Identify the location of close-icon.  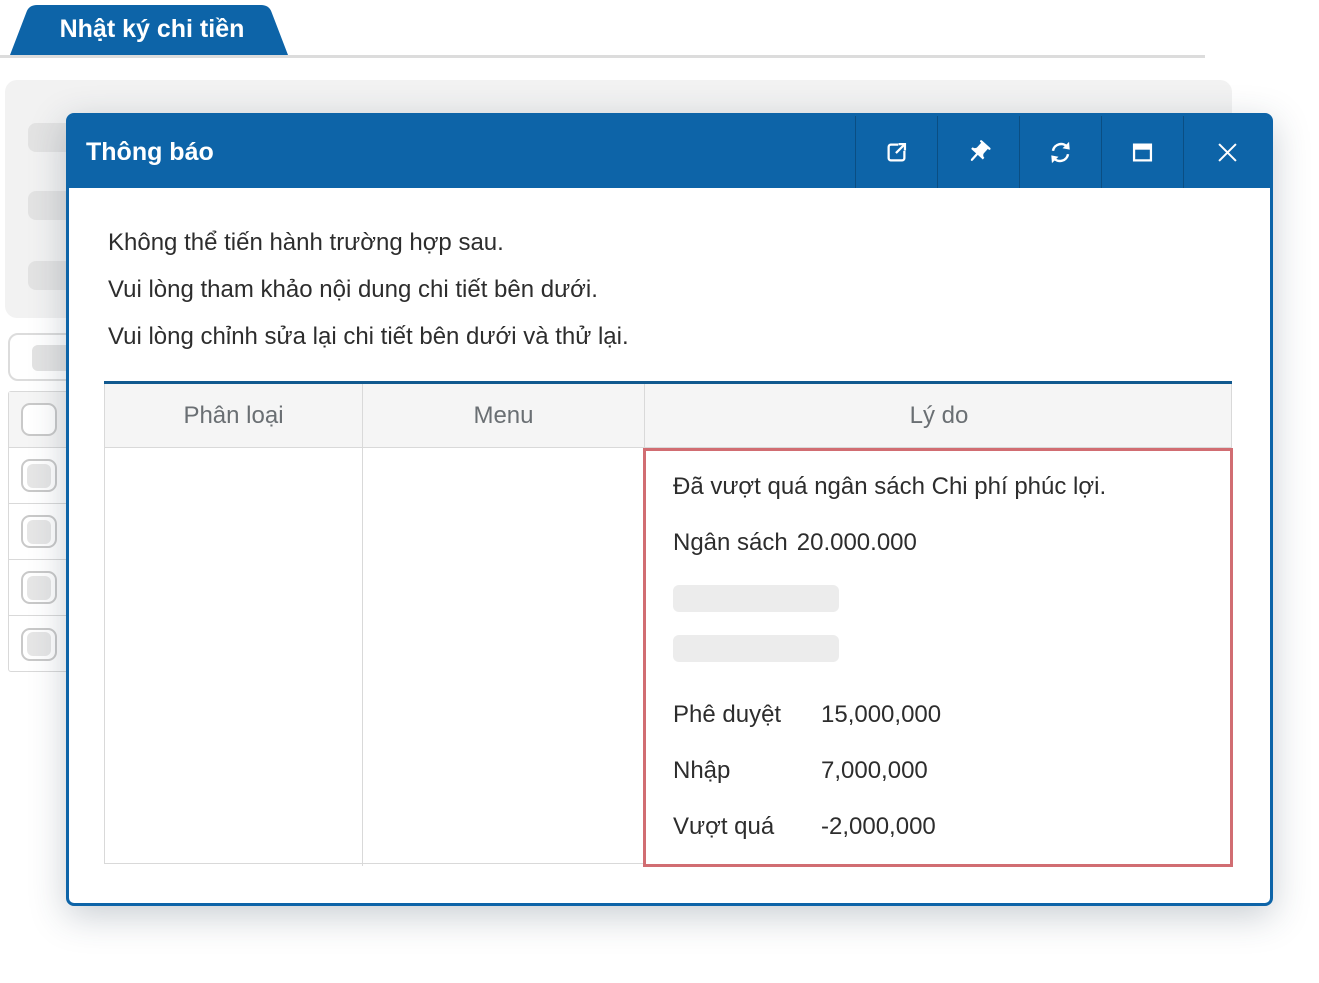
(1227, 152).